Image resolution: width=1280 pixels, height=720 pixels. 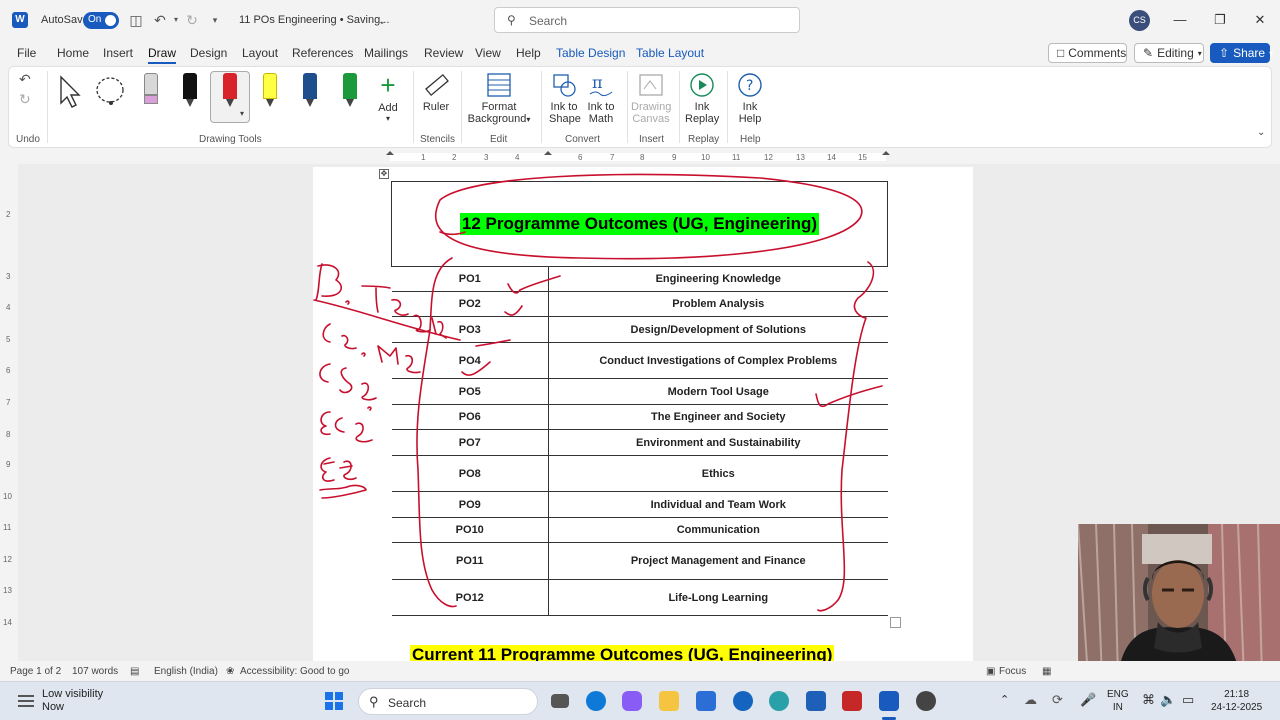 What do you see at coordinates (670, 53) in the screenshot?
I see `tab-table-layout: Table Layout` at bounding box center [670, 53].